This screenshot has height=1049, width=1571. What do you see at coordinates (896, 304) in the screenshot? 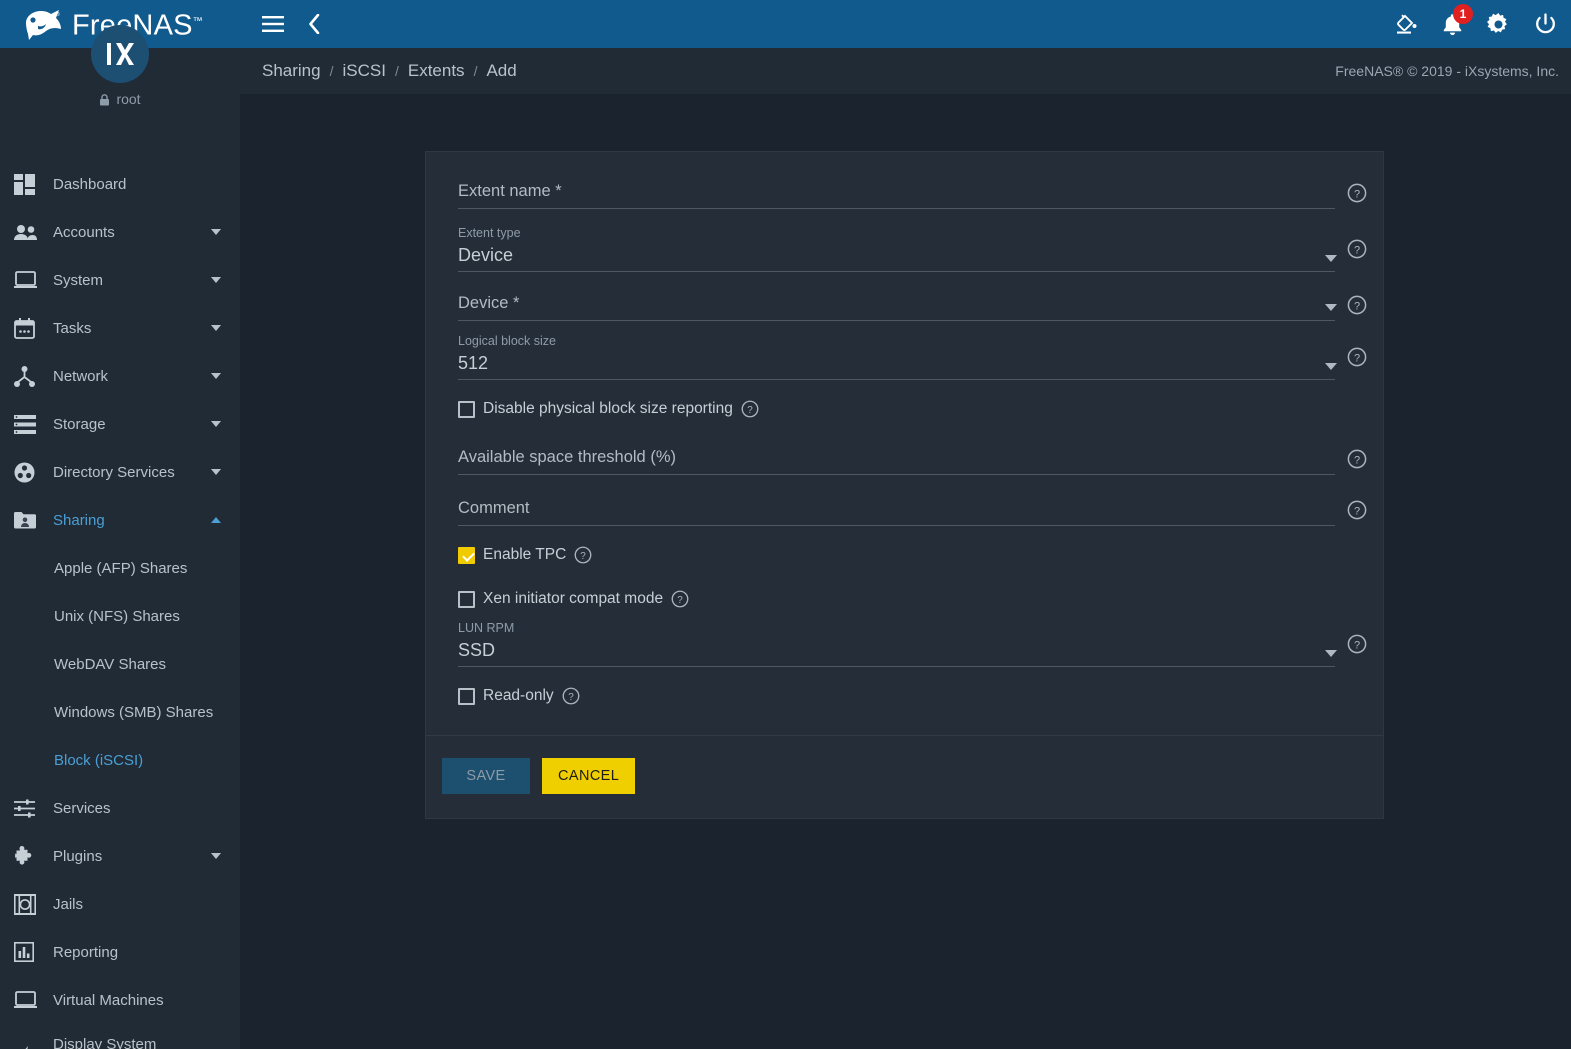
I see `device-select: Device *` at bounding box center [896, 304].